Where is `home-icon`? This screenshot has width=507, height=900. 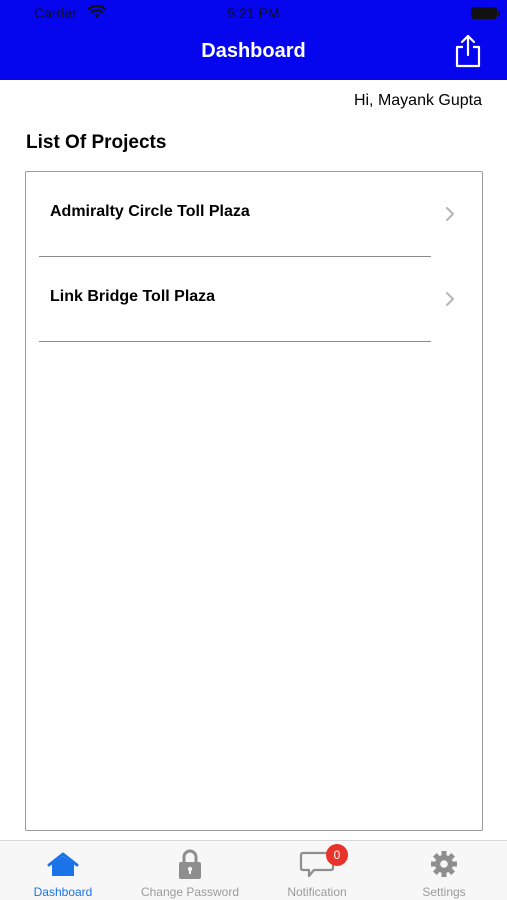
home-icon is located at coordinates (63, 864).